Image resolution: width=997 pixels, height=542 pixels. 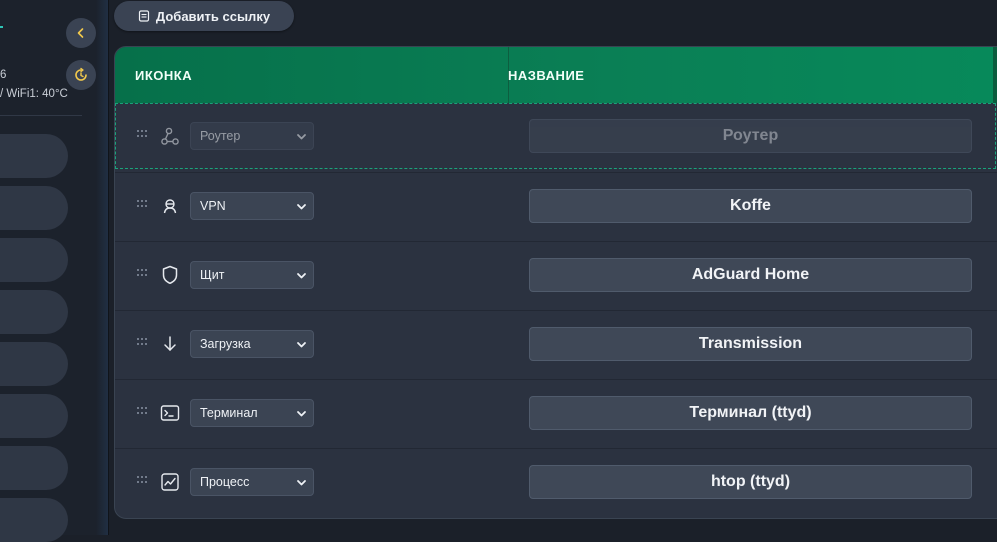 What do you see at coordinates (170, 275) in the screenshot?
I see `shield-icon` at bounding box center [170, 275].